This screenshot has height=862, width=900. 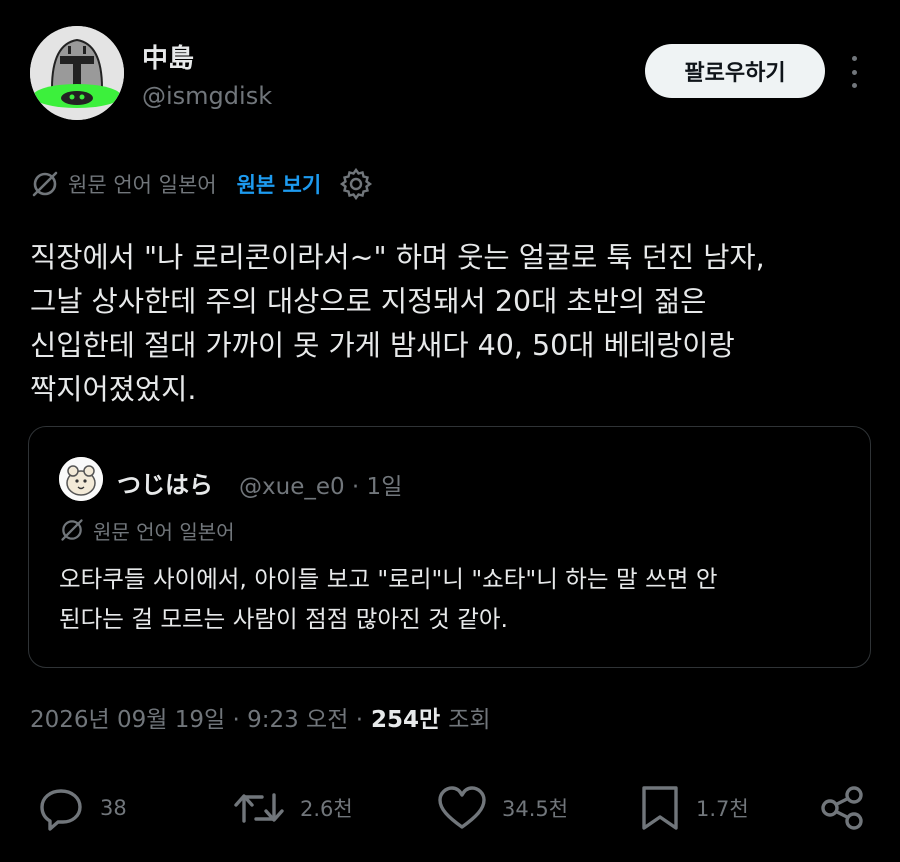 What do you see at coordinates (279, 184) in the screenshot?
I see `show-original-link: 원본 보기` at bounding box center [279, 184].